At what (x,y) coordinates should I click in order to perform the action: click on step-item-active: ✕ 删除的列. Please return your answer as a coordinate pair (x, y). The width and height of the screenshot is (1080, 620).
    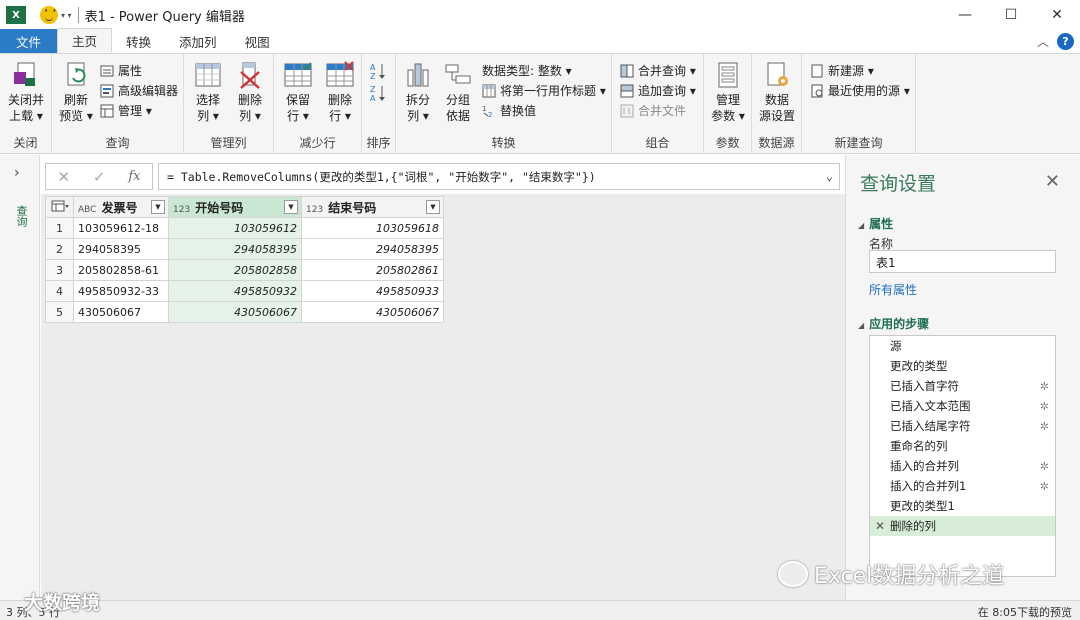
    Looking at the image, I should click on (962, 526).